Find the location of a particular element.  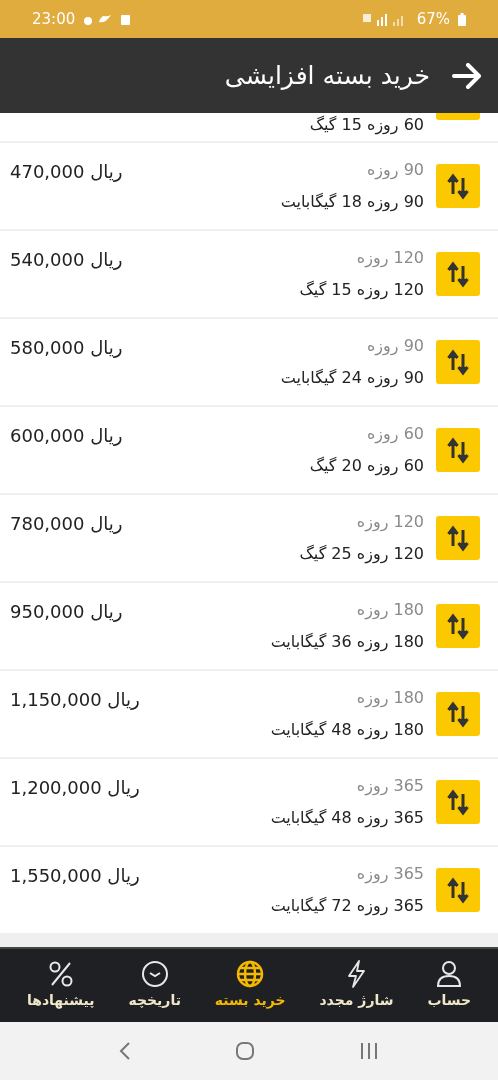

nav-tab: تاریخچه is located at coordinates (154, 985).